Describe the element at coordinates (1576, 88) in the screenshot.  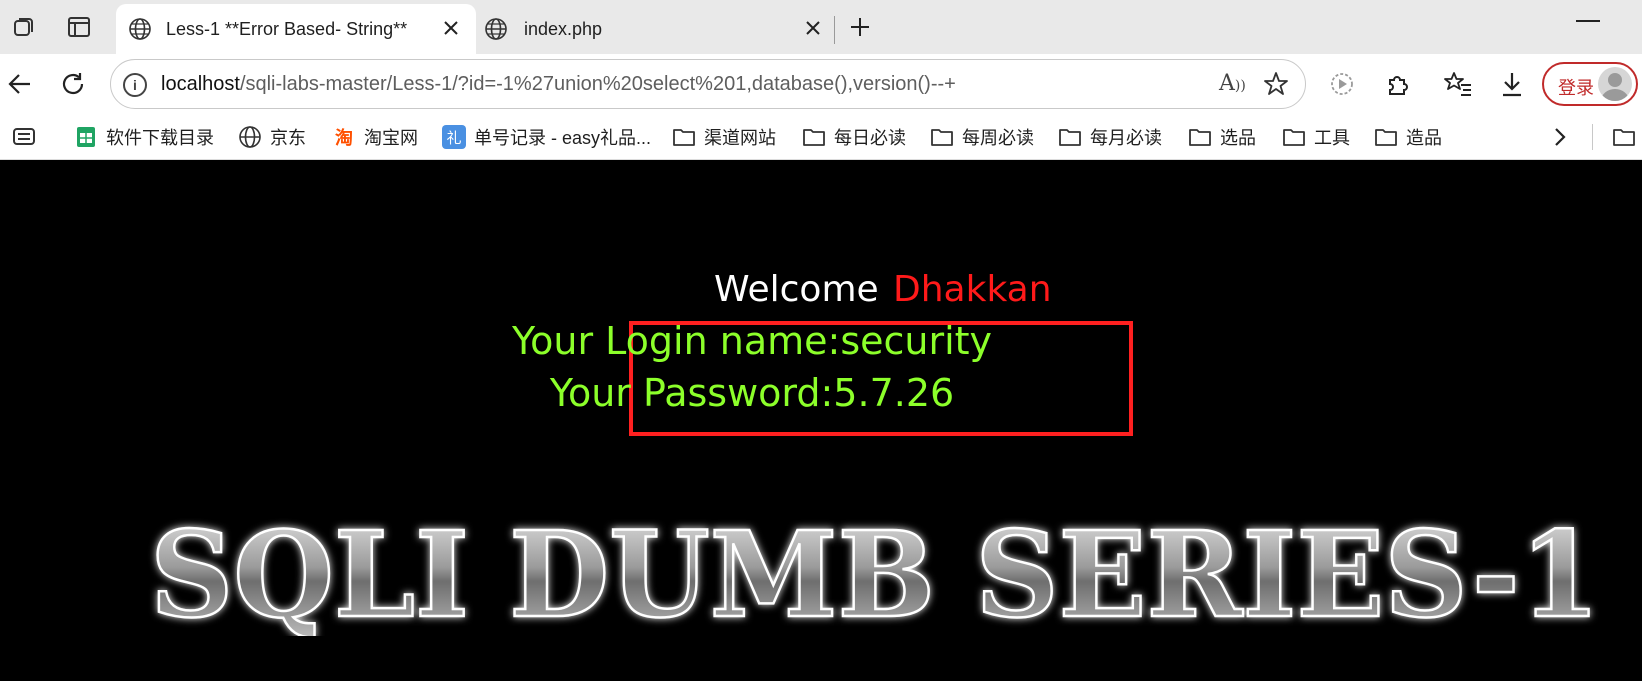
I see `login-label: 登录` at that location.